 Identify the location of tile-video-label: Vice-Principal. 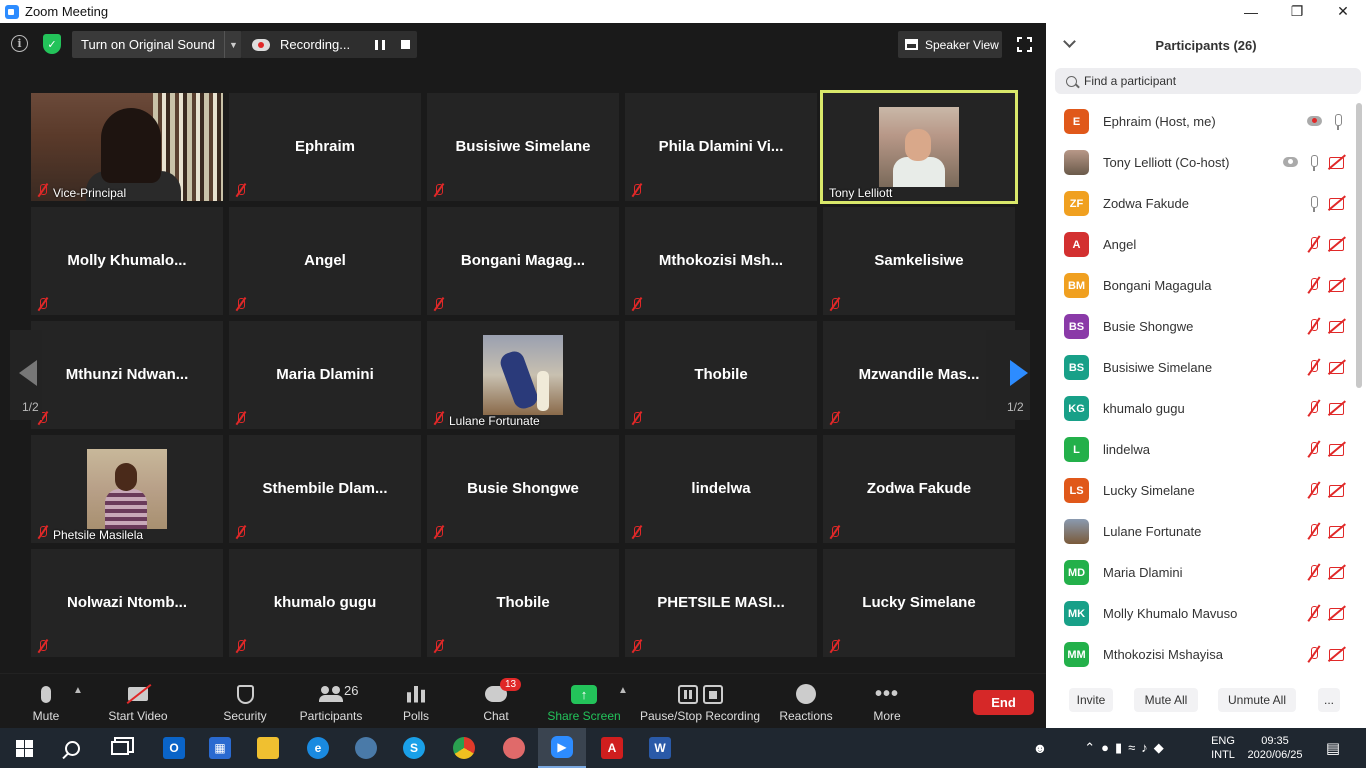
(90, 193).